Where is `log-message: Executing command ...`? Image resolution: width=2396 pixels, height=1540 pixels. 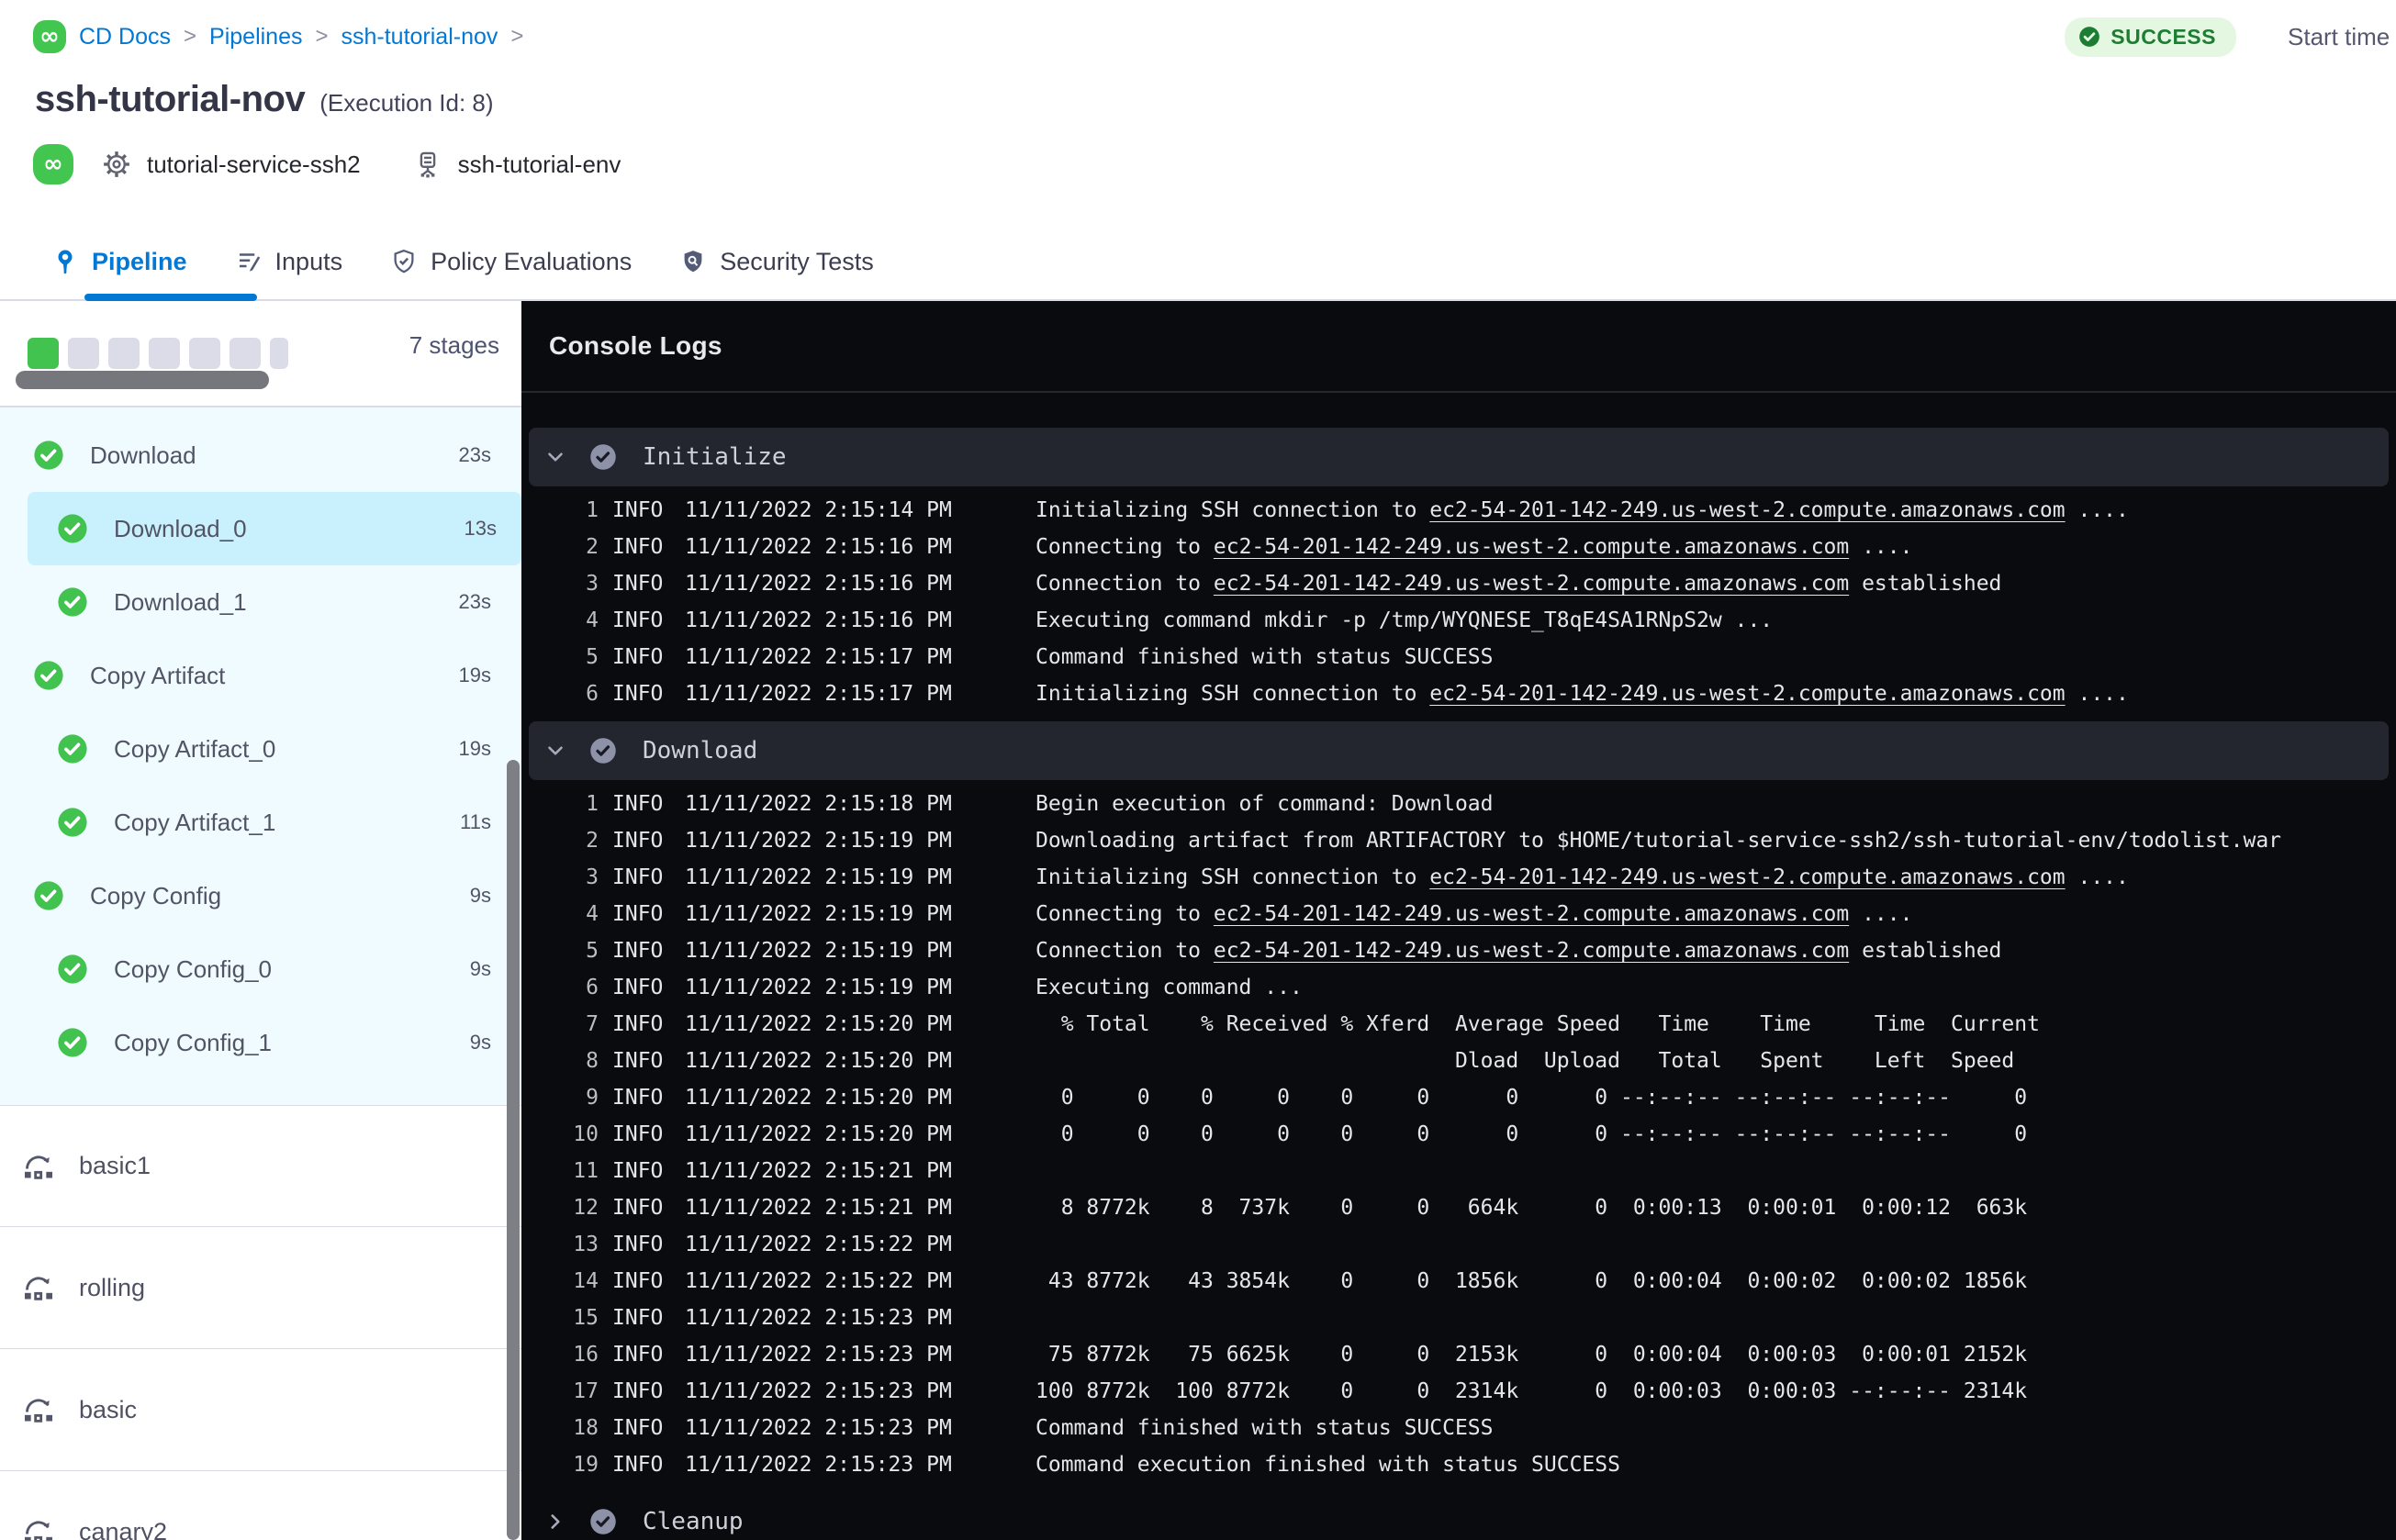
log-message: Executing command ... is located at coordinates (1716, 987).